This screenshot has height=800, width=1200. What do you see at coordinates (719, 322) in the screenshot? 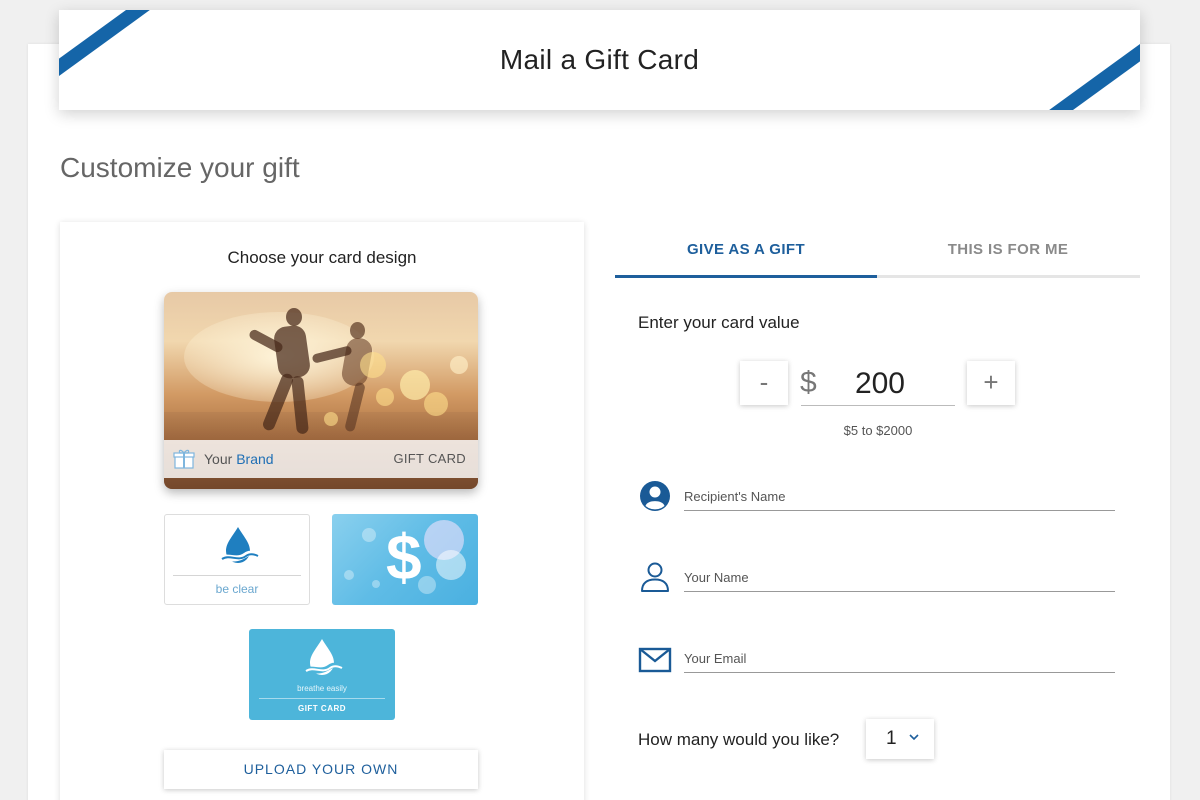
I see `card-value-heading: Enter your card value` at bounding box center [719, 322].